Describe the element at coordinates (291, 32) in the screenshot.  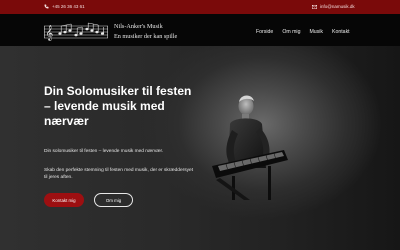
I see `nav-item-om-mig: Om mig` at that location.